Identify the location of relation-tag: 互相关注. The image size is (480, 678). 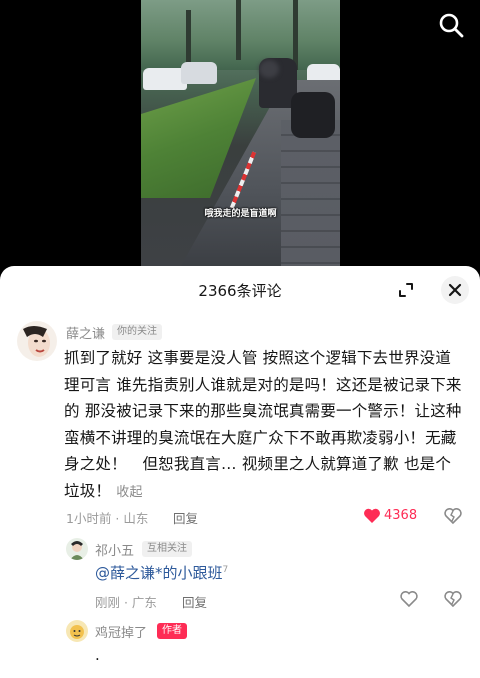
(167, 549).